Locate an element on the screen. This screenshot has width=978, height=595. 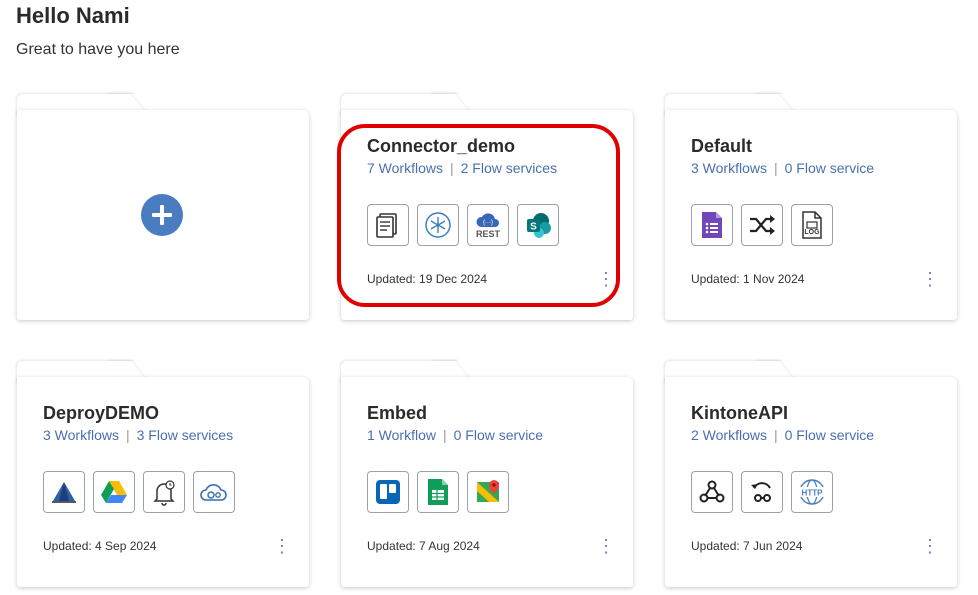
log-label: LOG is located at coordinates (812, 232).